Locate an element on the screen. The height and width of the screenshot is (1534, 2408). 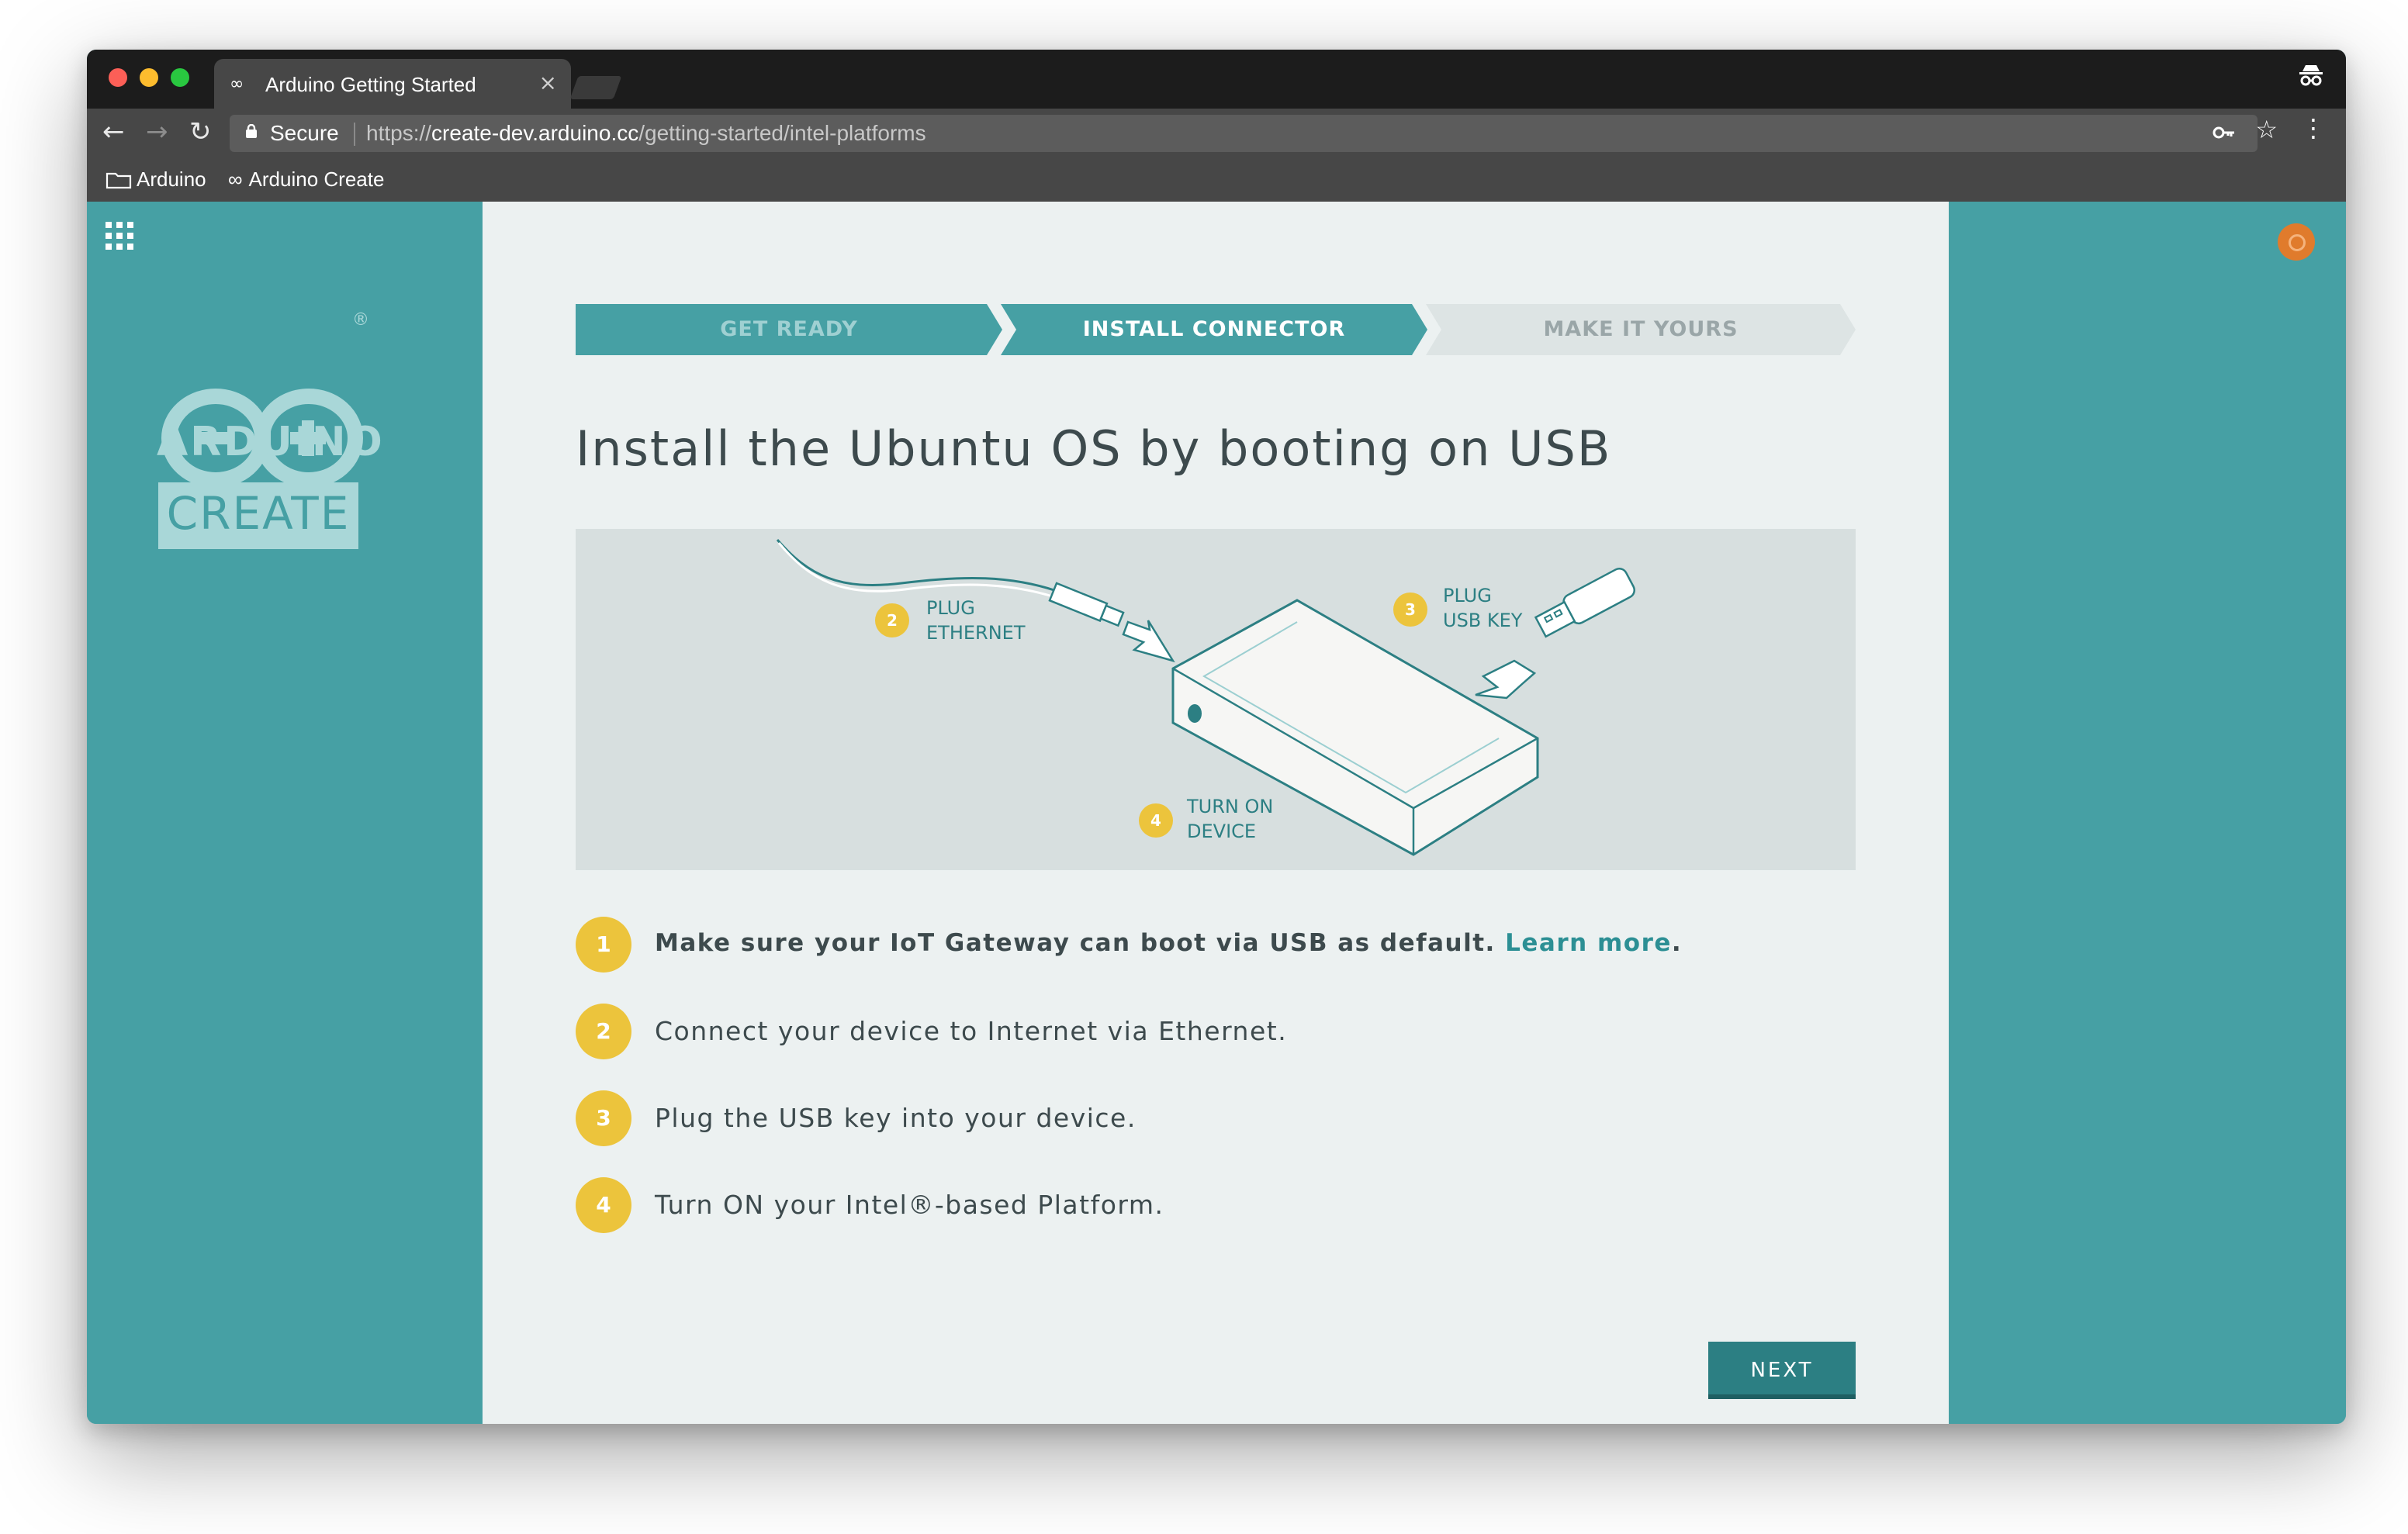
step-number-badge: 2 is located at coordinates (603, 1031).